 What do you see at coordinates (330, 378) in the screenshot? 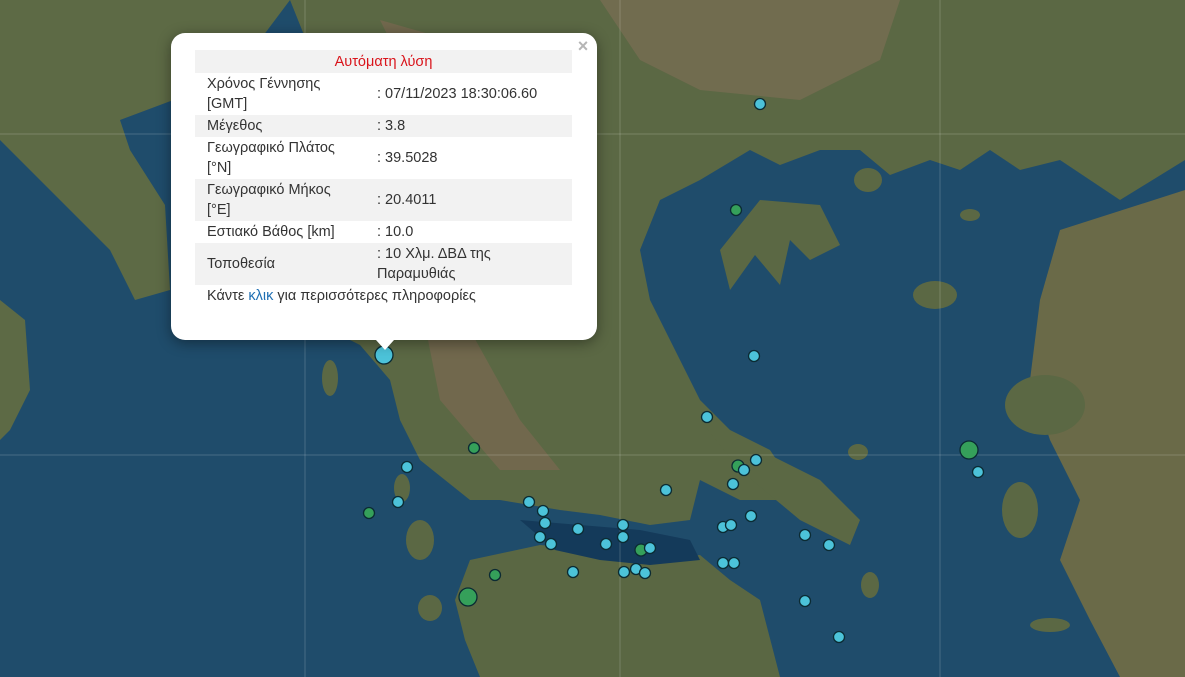
I see `island-corfu` at bounding box center [330, 378].